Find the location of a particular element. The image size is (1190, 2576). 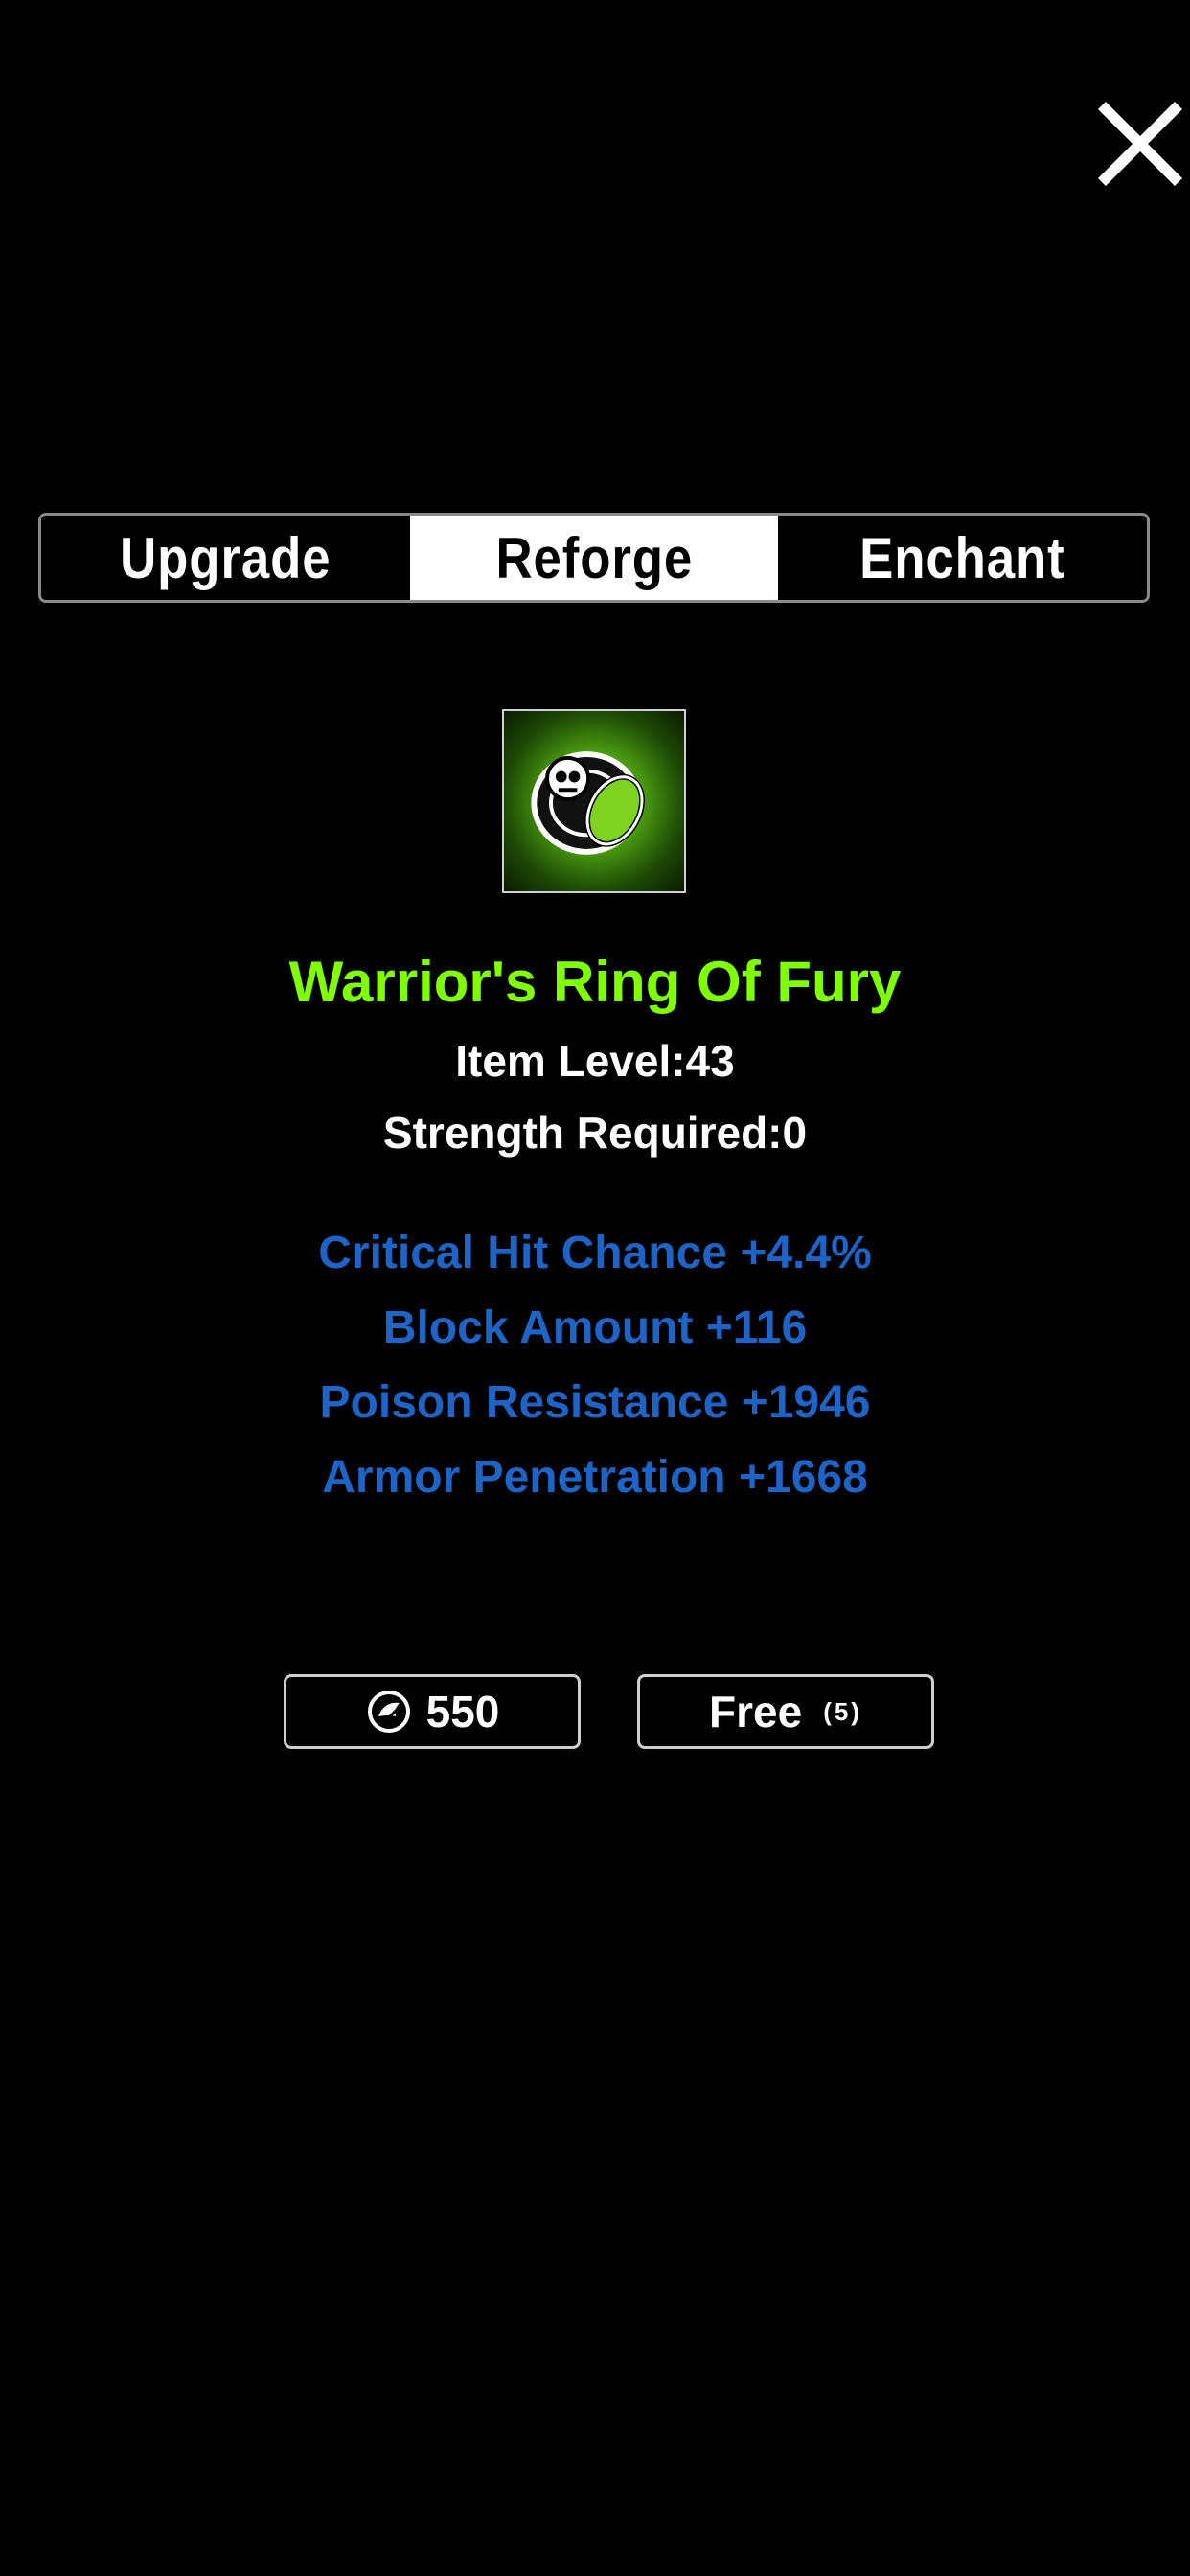

tab-upgrade-label: Upgrade is located at coordinates (226, 557).